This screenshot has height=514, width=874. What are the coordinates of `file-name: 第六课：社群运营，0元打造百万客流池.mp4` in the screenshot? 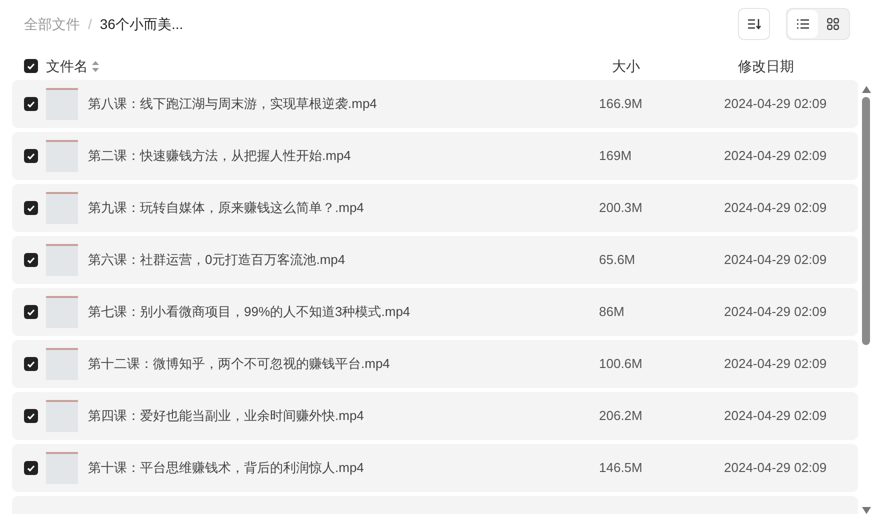 It's located at (343, 260).